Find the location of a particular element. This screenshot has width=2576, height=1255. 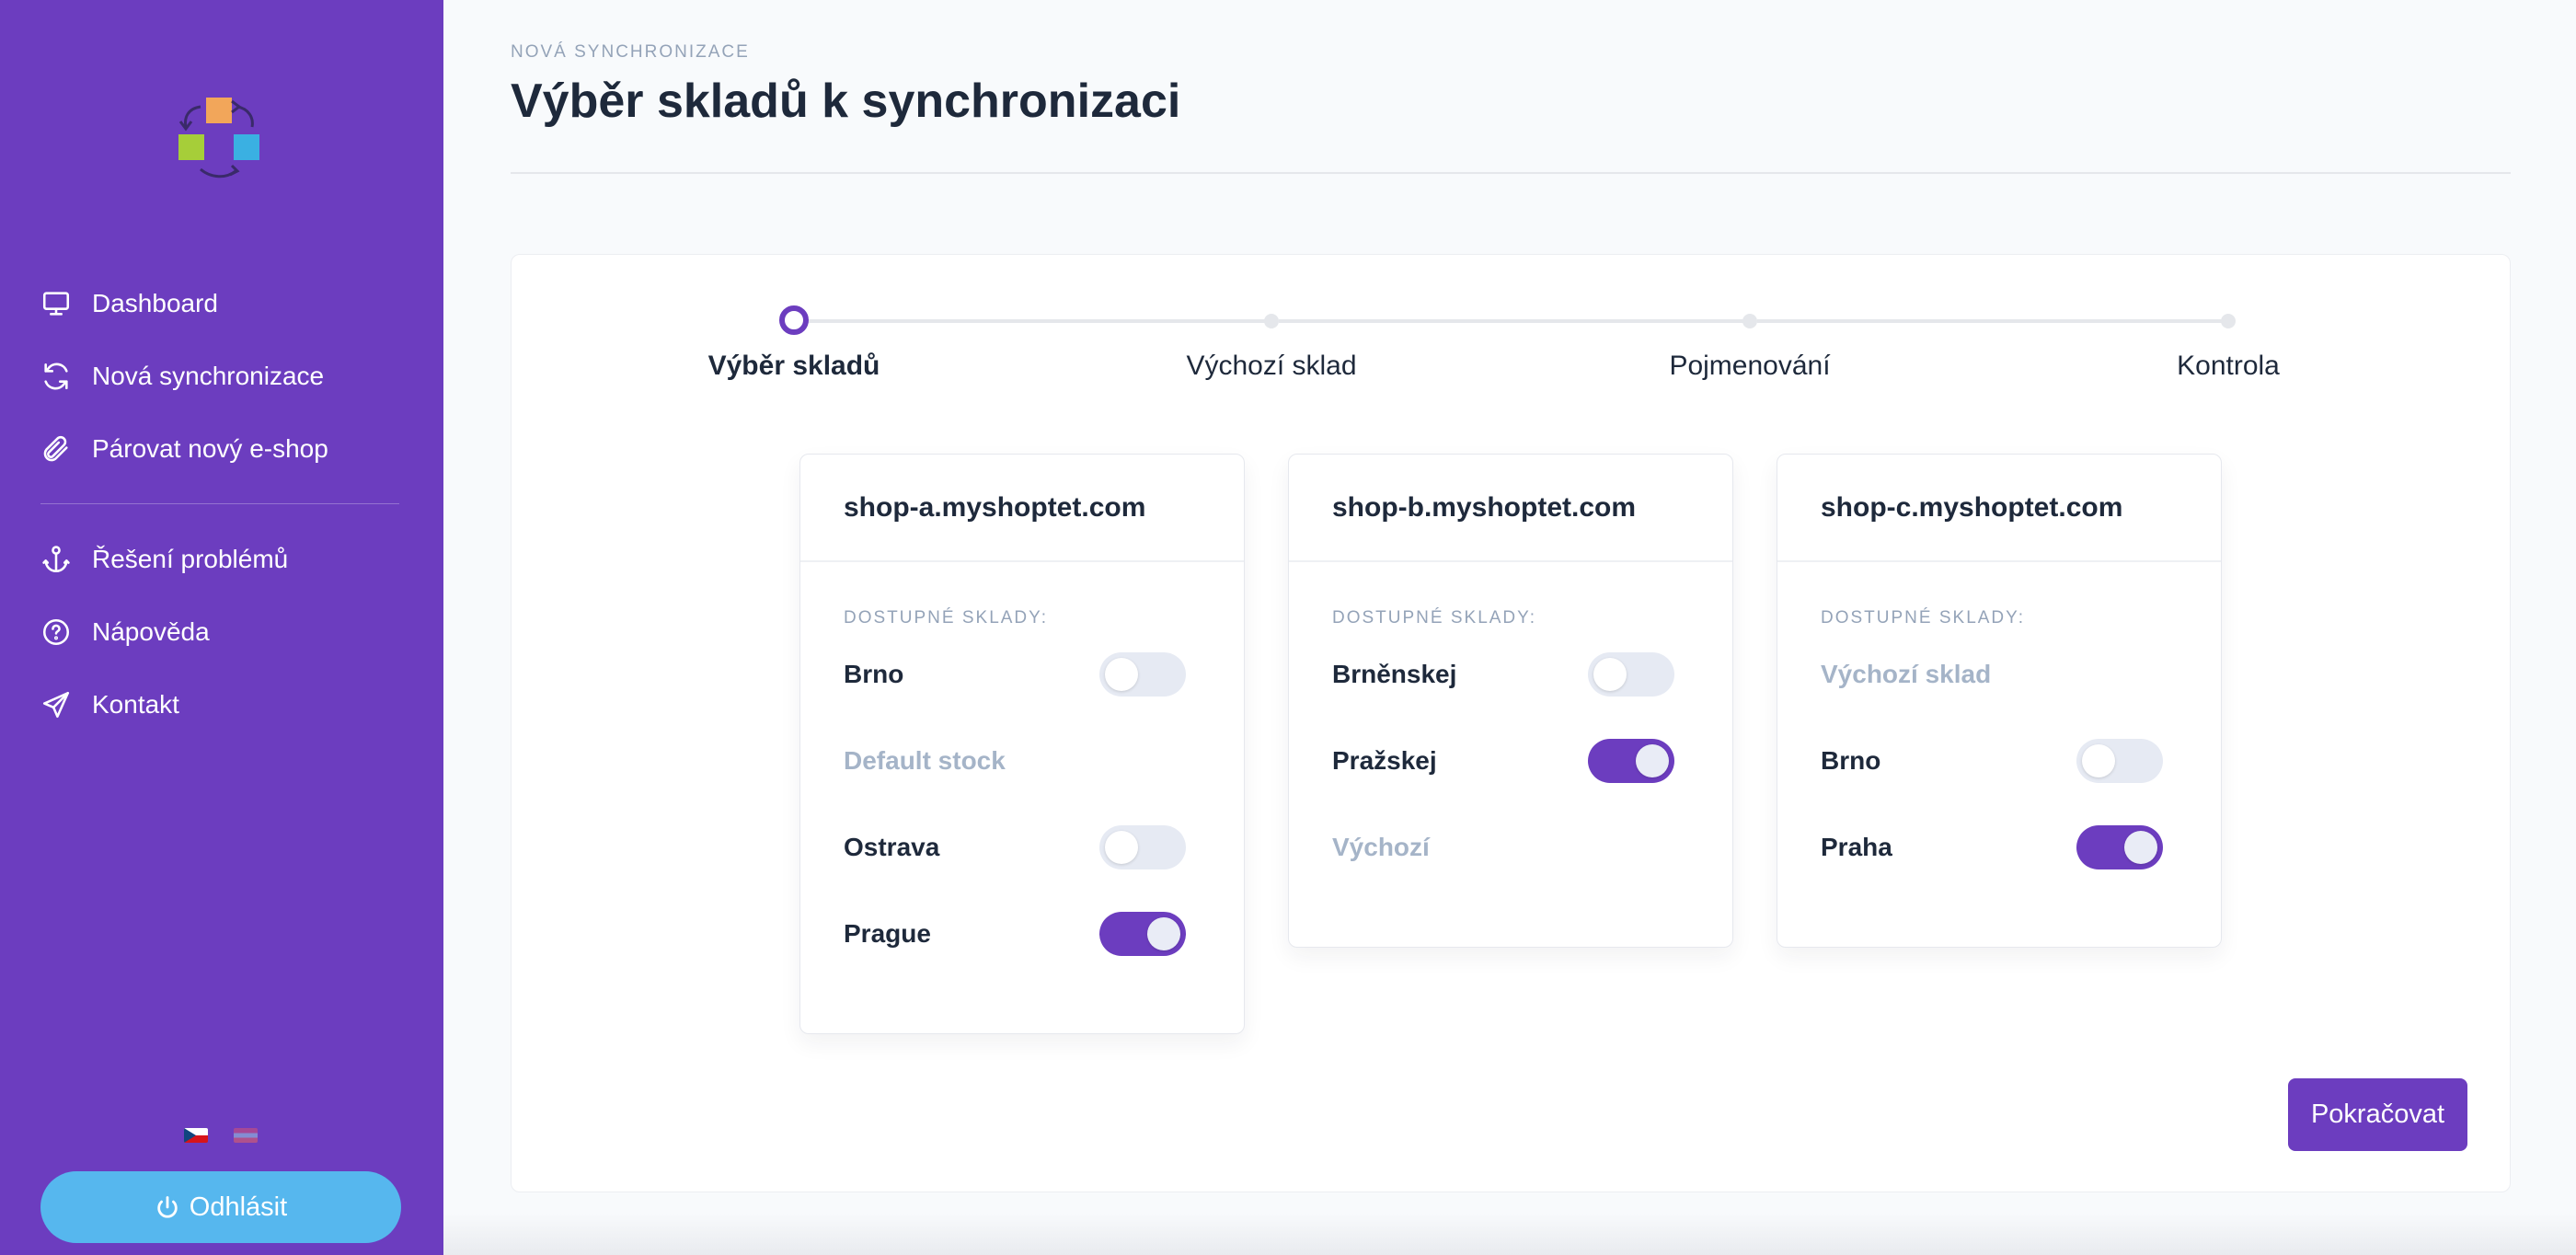

step-label-review: Kontrola is located at coordinates (2228, 366).